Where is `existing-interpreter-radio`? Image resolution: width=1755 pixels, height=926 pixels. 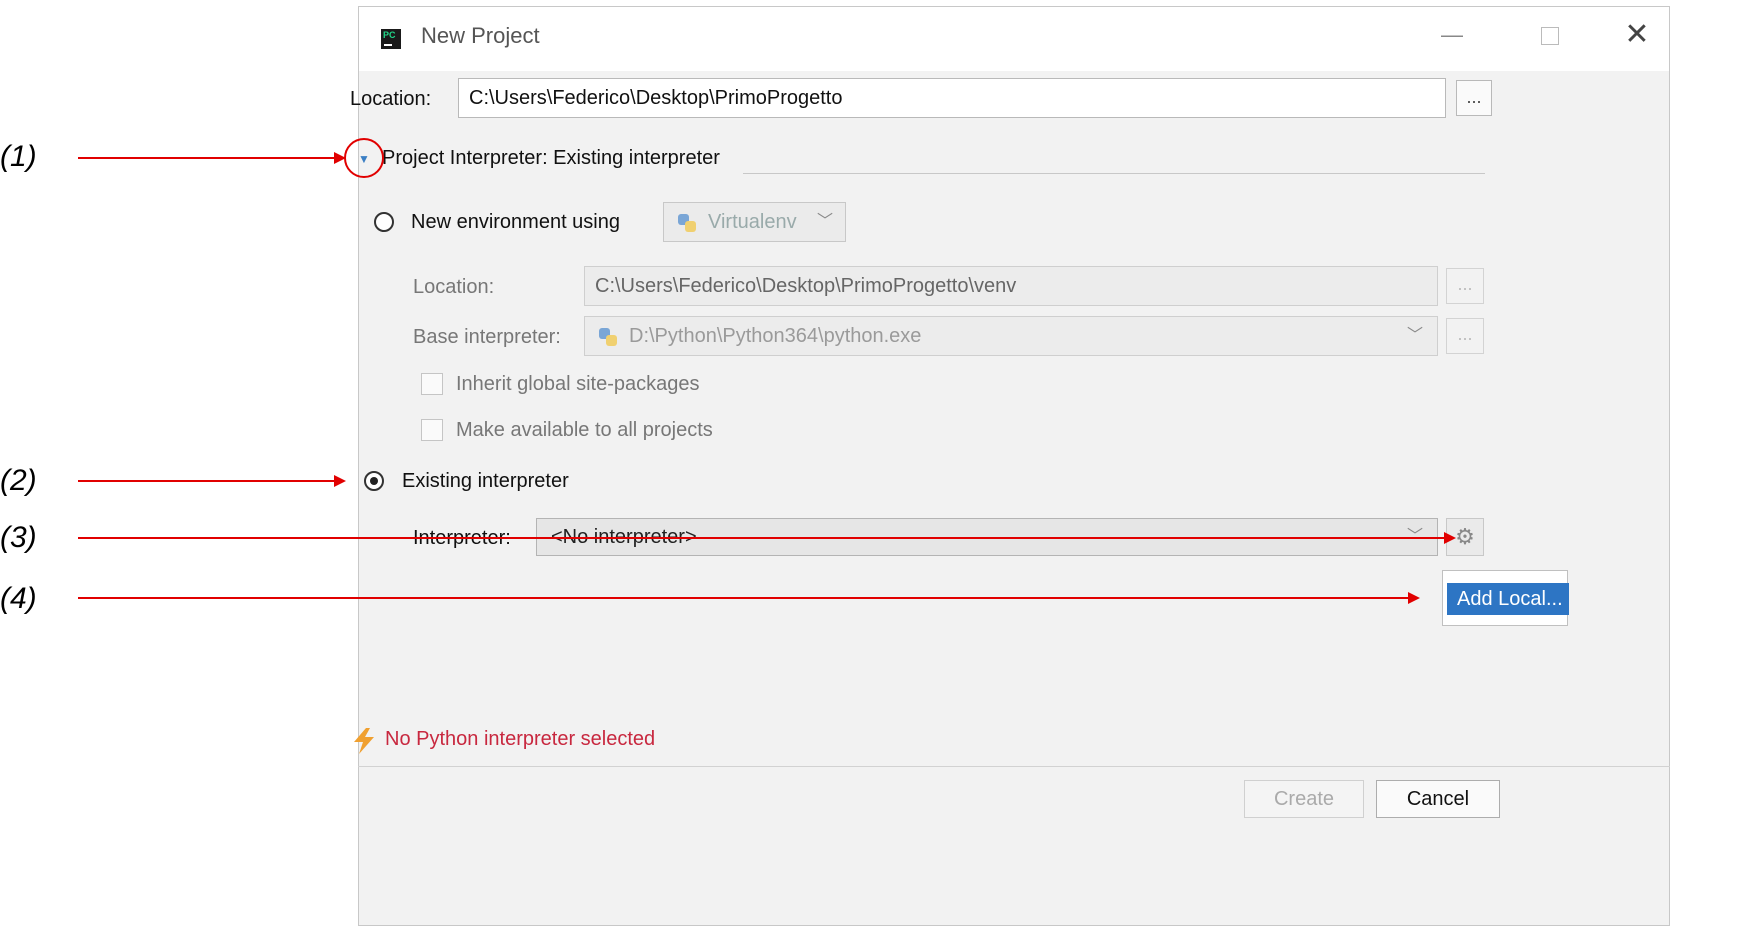
existing-interpreter-radio is located at coordinates (374, 481).